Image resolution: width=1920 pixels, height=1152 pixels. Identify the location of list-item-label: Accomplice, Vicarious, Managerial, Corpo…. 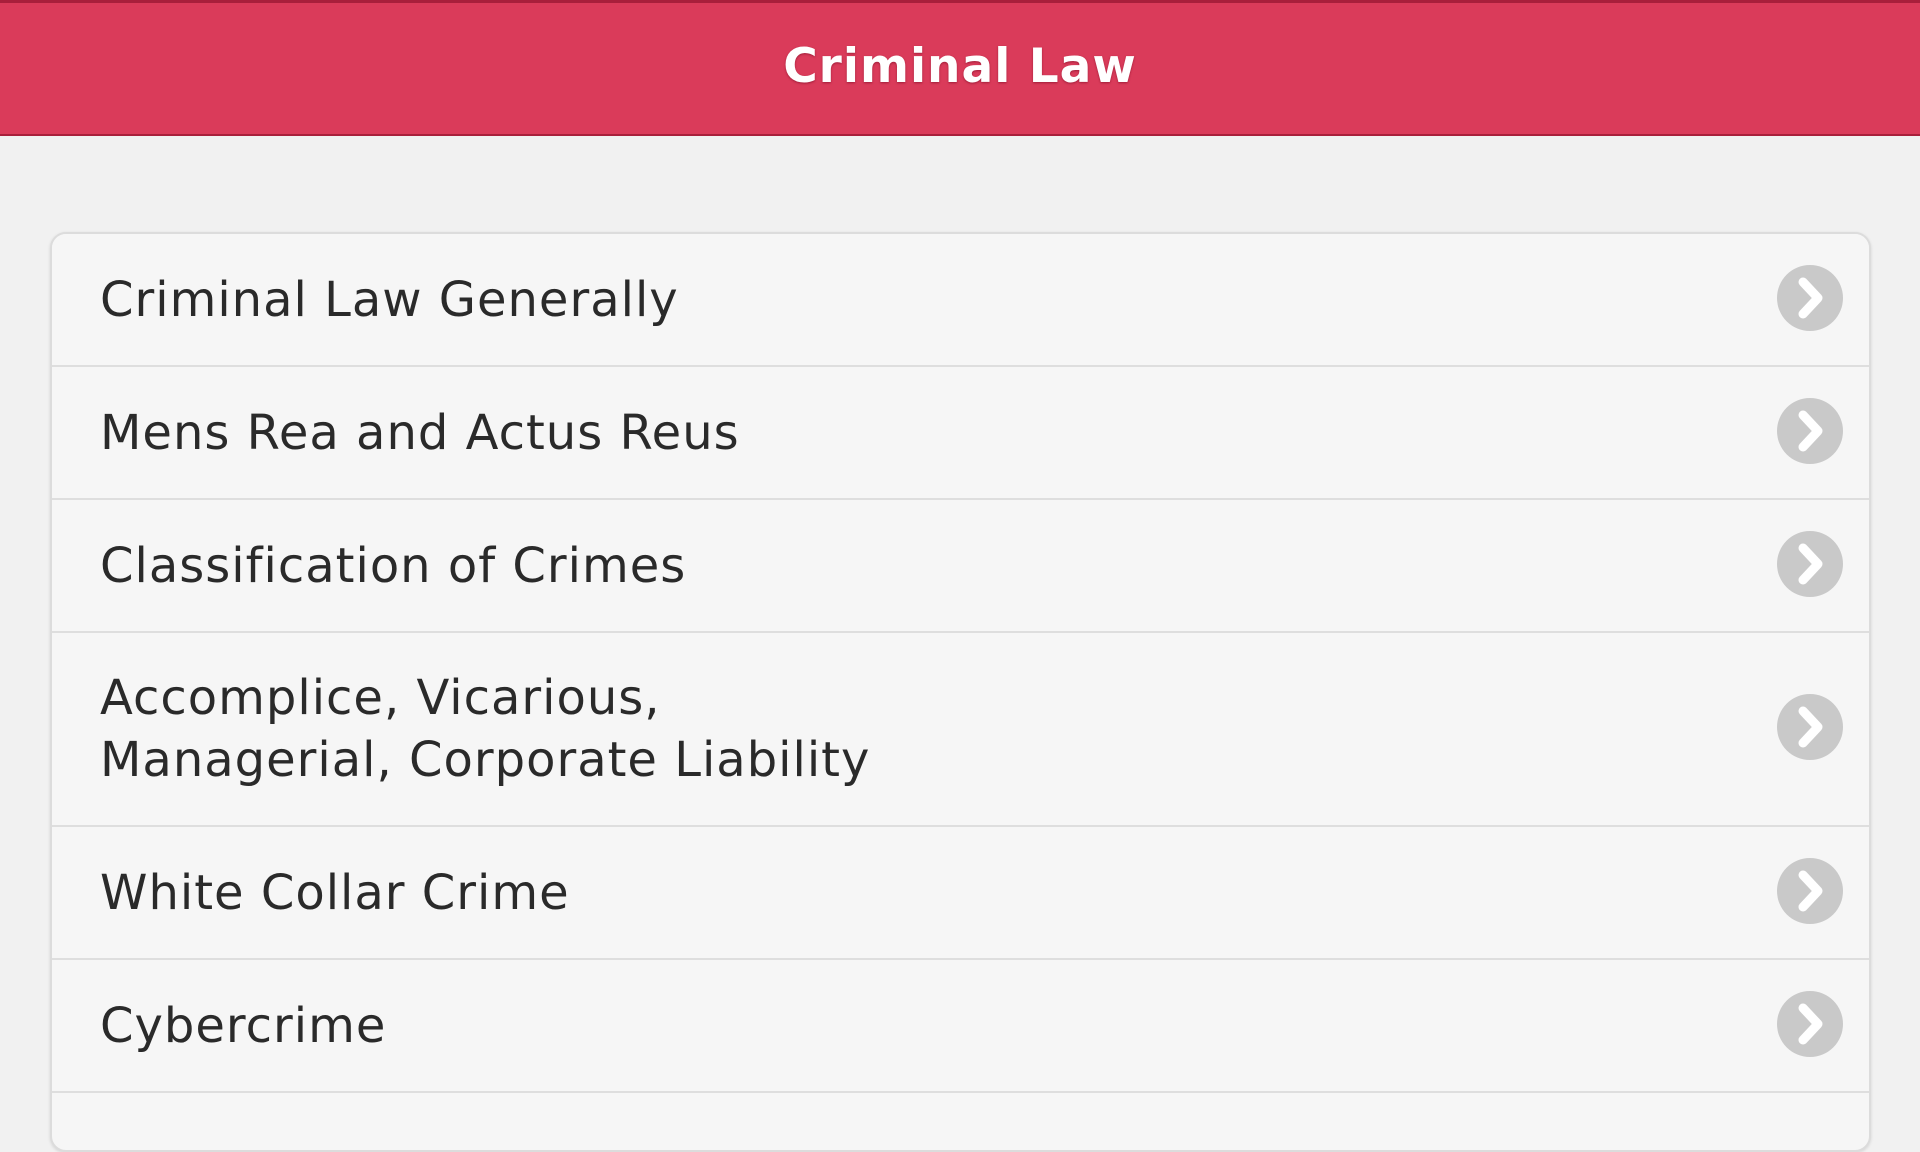
(485, 729).